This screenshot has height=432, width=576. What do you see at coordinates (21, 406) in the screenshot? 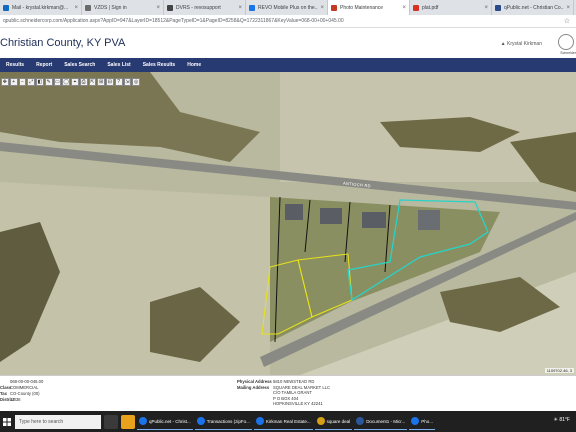
I see `info-row` at bounding box center [21, 406].